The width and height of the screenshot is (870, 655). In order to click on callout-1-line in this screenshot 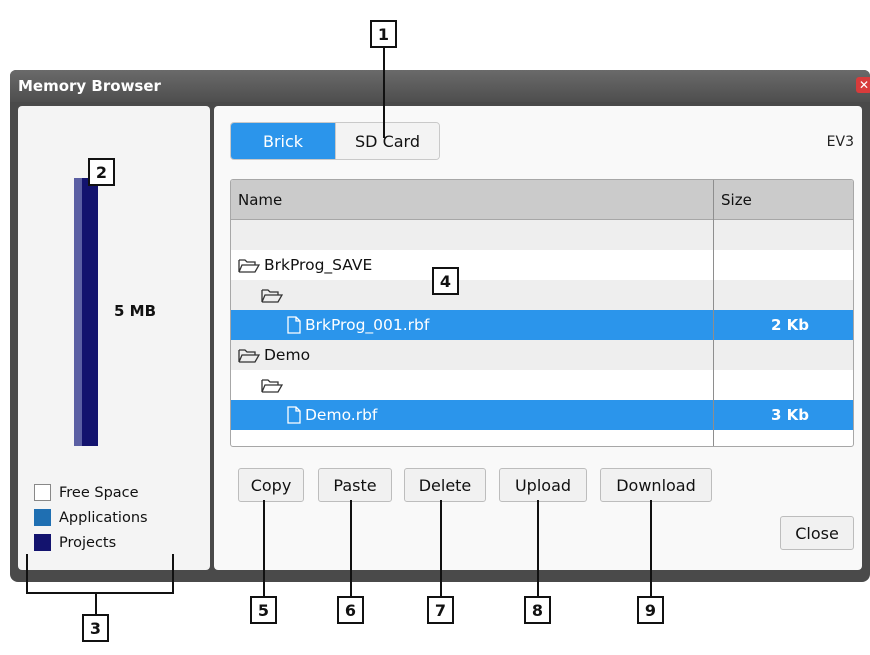, I will do `click(384, 93)`.